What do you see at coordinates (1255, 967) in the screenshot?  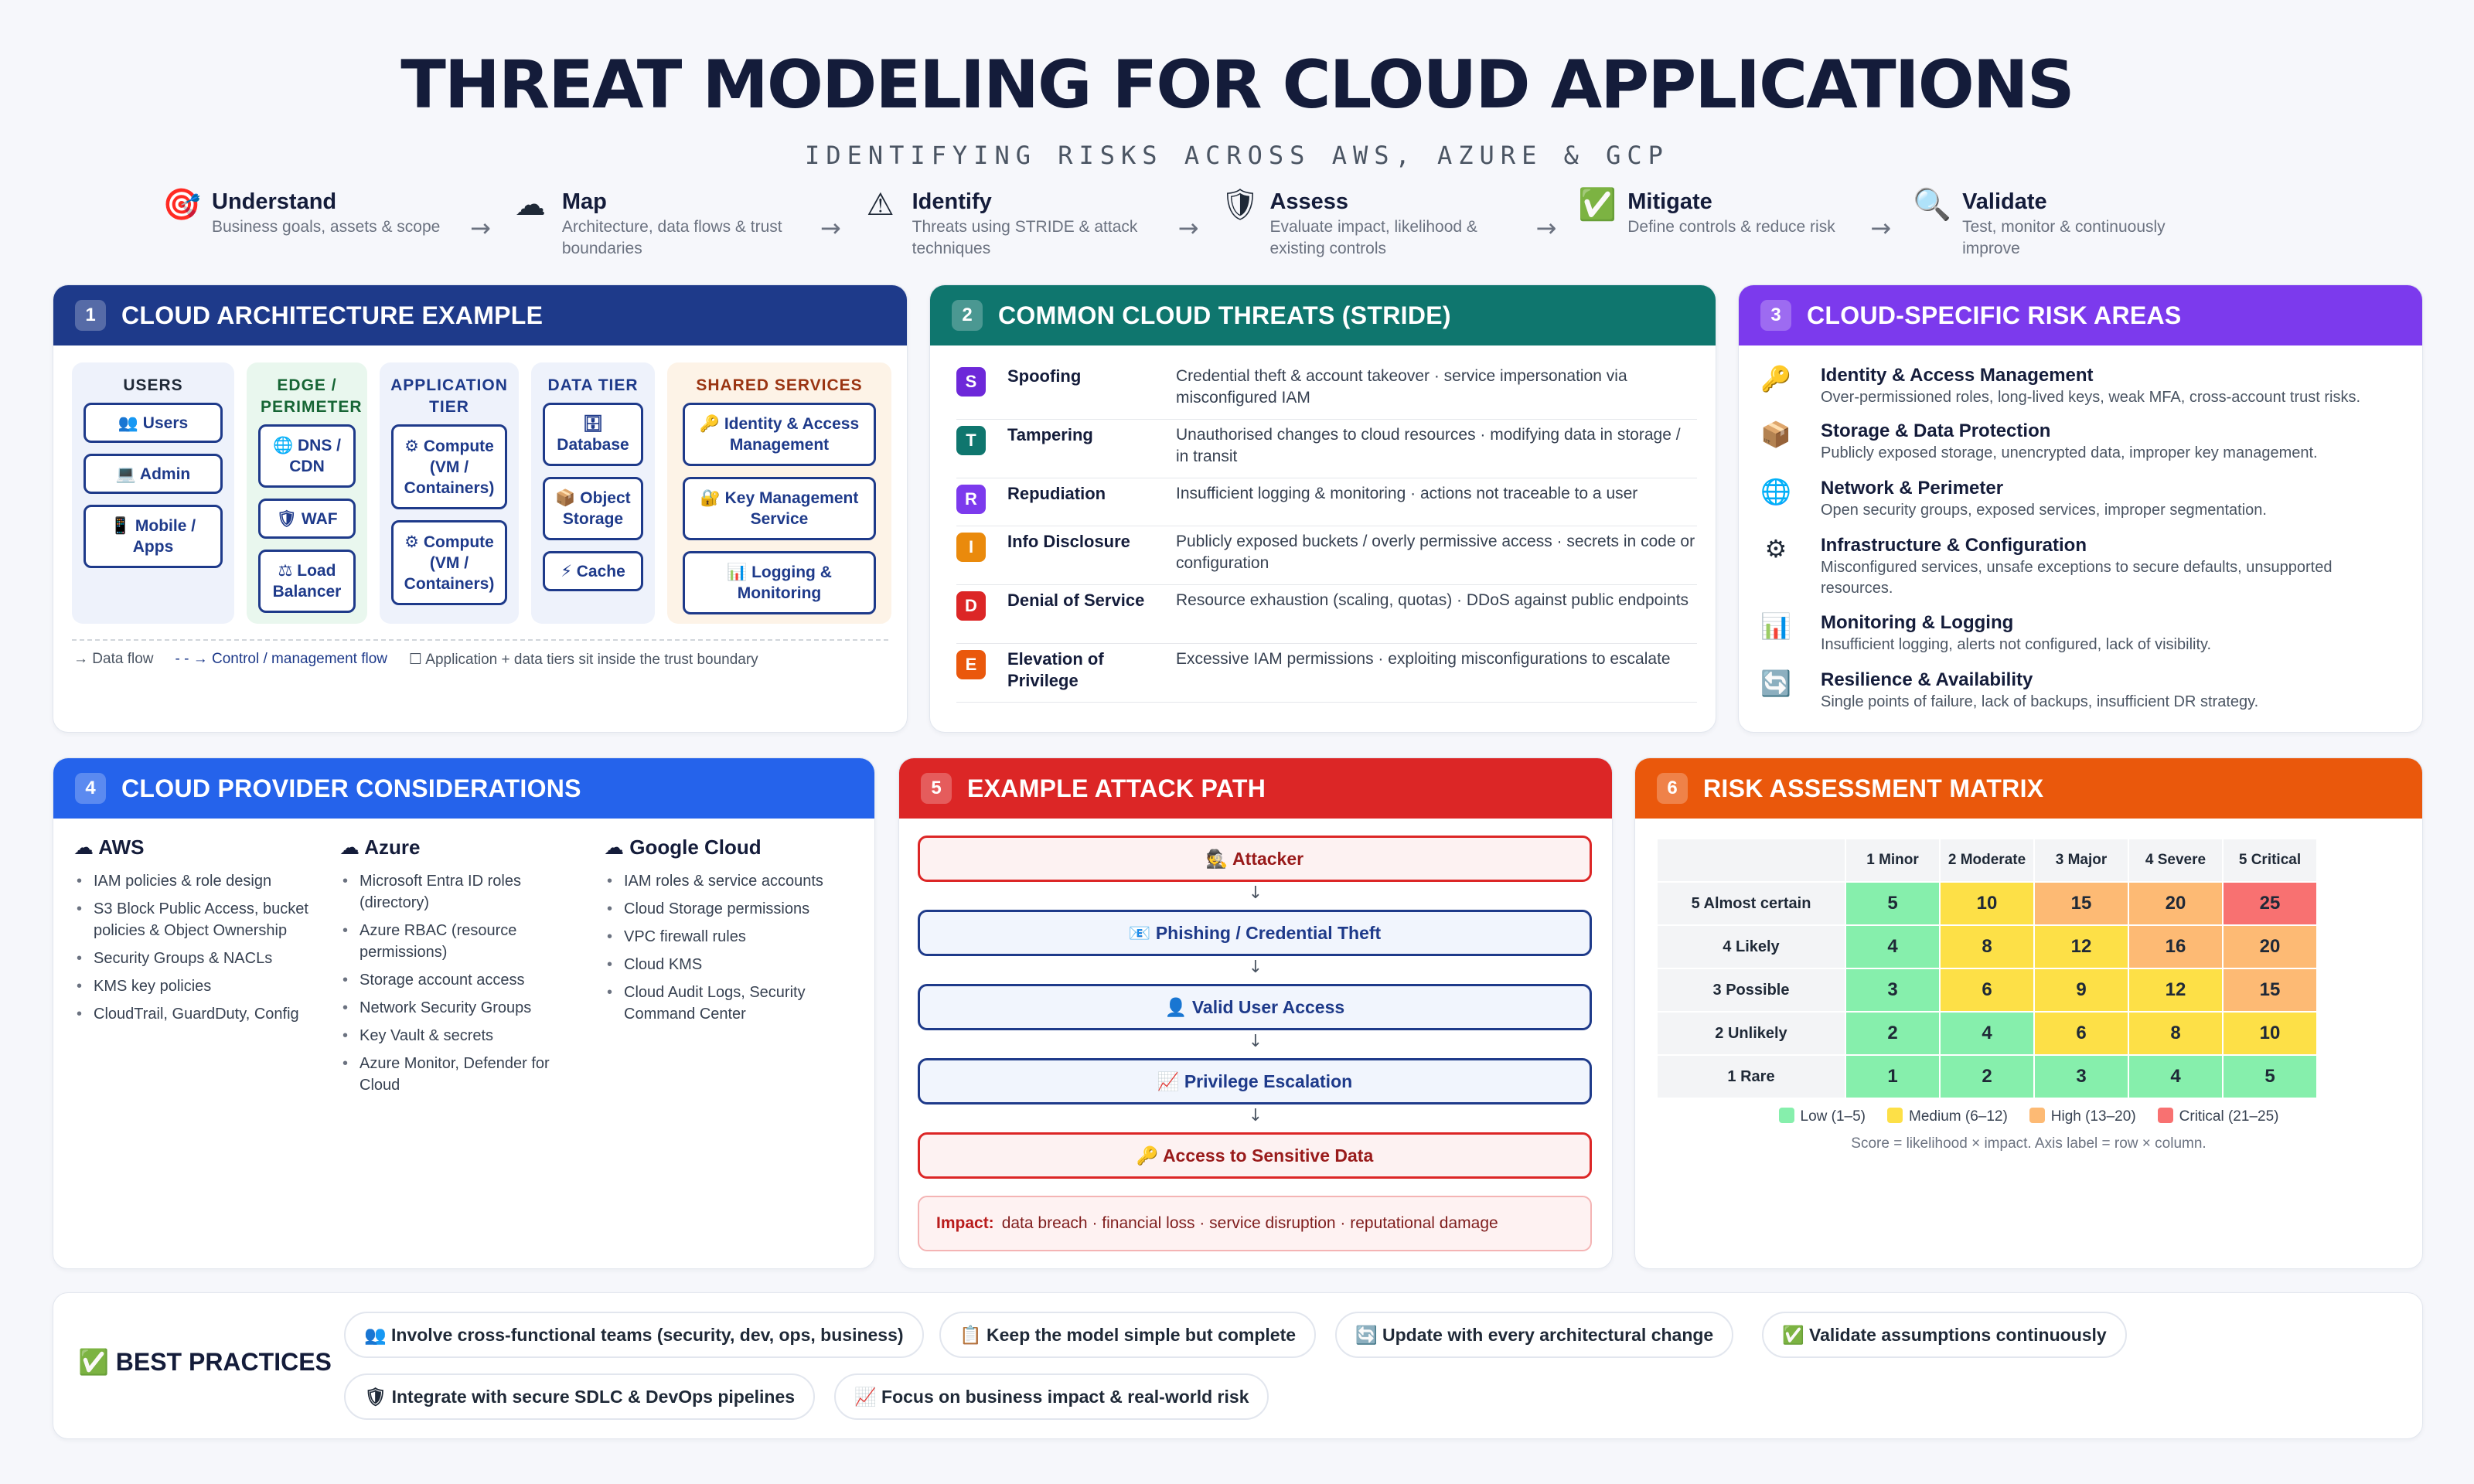 I see `arrow-down-icon: ↓` at bounding box center [1255, 967].